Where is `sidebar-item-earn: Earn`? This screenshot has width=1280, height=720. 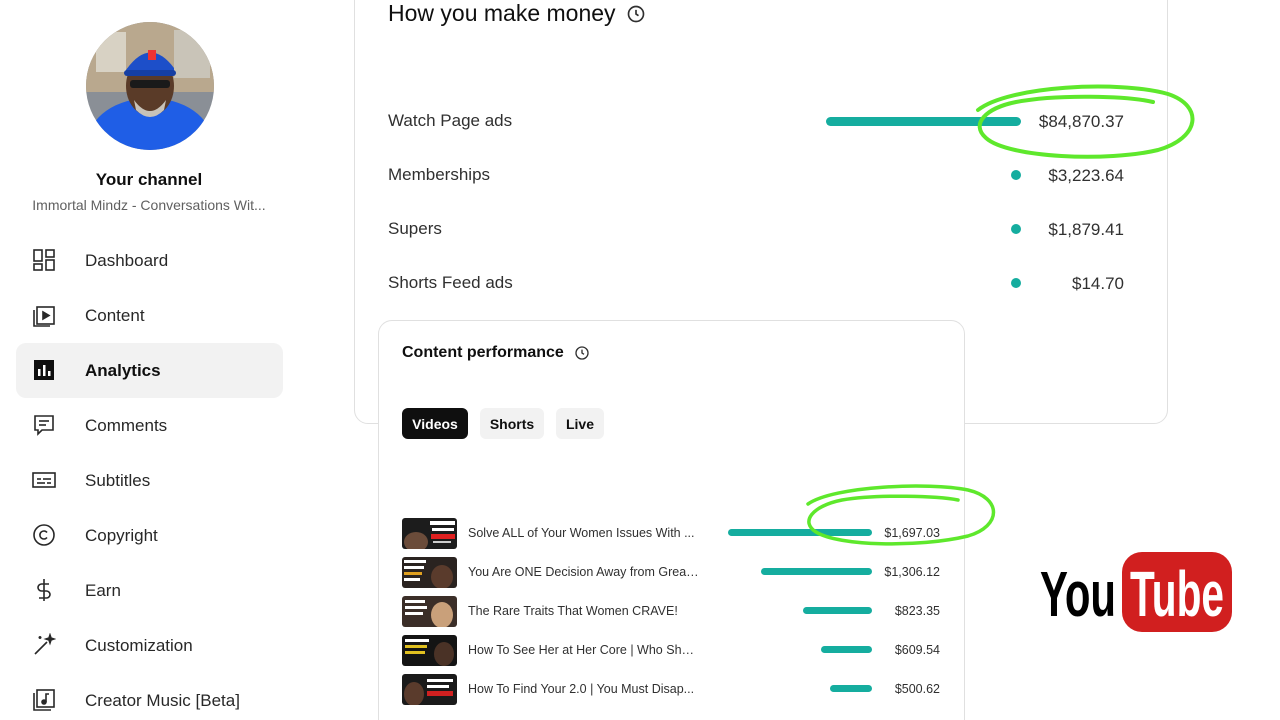
sidebar-item-earn: Earn is located at coordinates (149, 590).